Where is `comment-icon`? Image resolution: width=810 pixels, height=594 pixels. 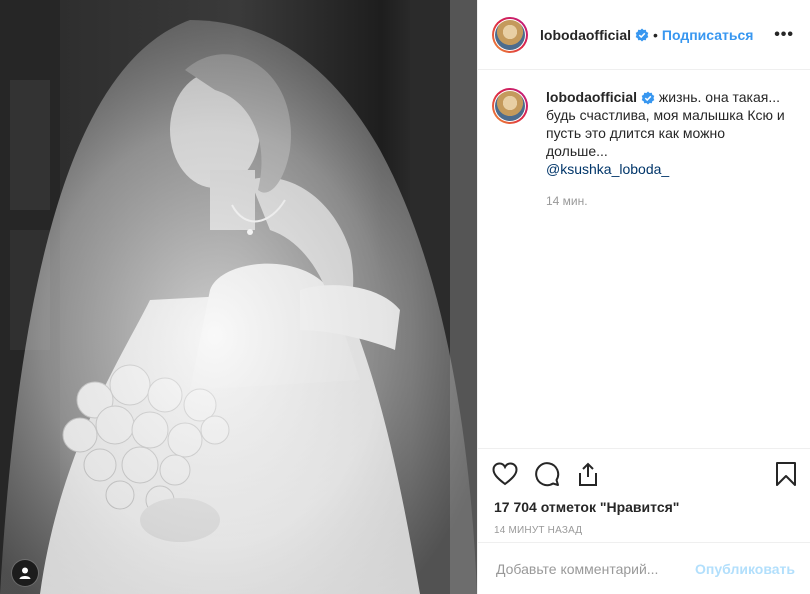 comment-icon is located at coordinates (547, 474).